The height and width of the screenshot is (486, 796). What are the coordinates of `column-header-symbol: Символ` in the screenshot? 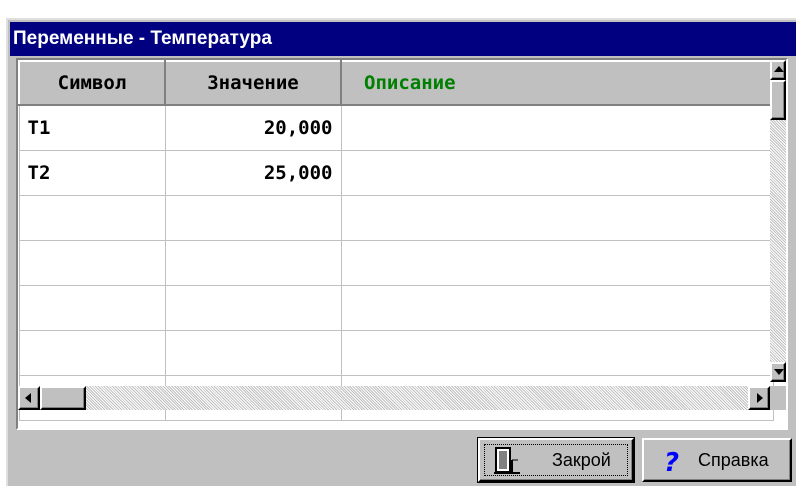 It's located at (92, 83).